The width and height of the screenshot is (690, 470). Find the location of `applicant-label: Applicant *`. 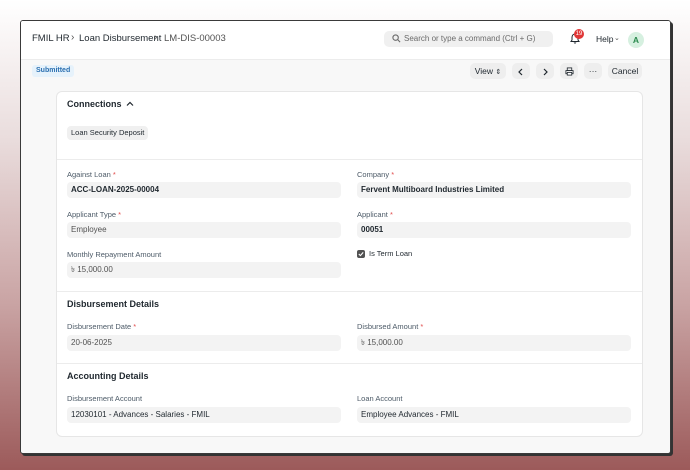

applicant-label: Applicant * is located at coordinates (375, 214).